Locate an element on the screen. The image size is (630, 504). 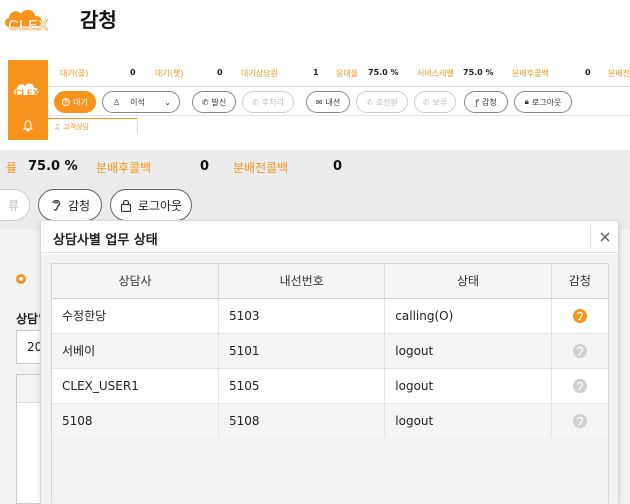
transfer-button: ✆ 호전환 is located at coordinates (382, 102).